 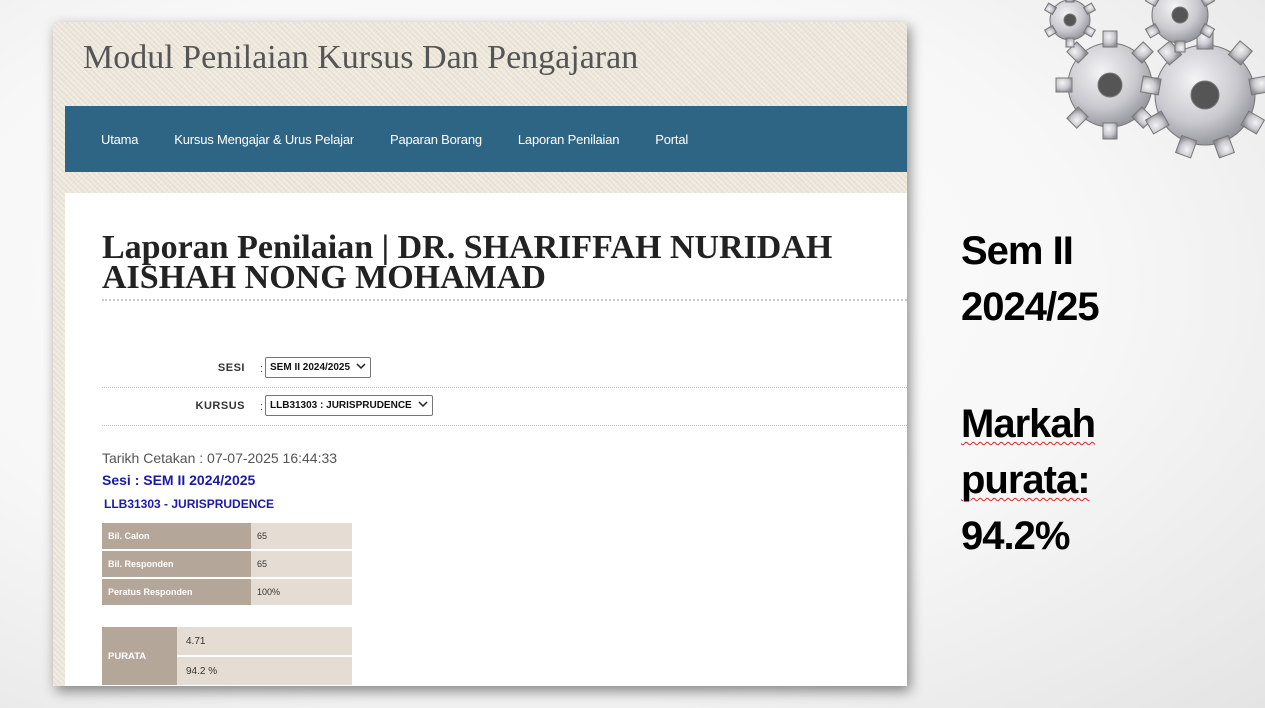 I want to click on sesi-colon: :, so click(x=262, y=369).